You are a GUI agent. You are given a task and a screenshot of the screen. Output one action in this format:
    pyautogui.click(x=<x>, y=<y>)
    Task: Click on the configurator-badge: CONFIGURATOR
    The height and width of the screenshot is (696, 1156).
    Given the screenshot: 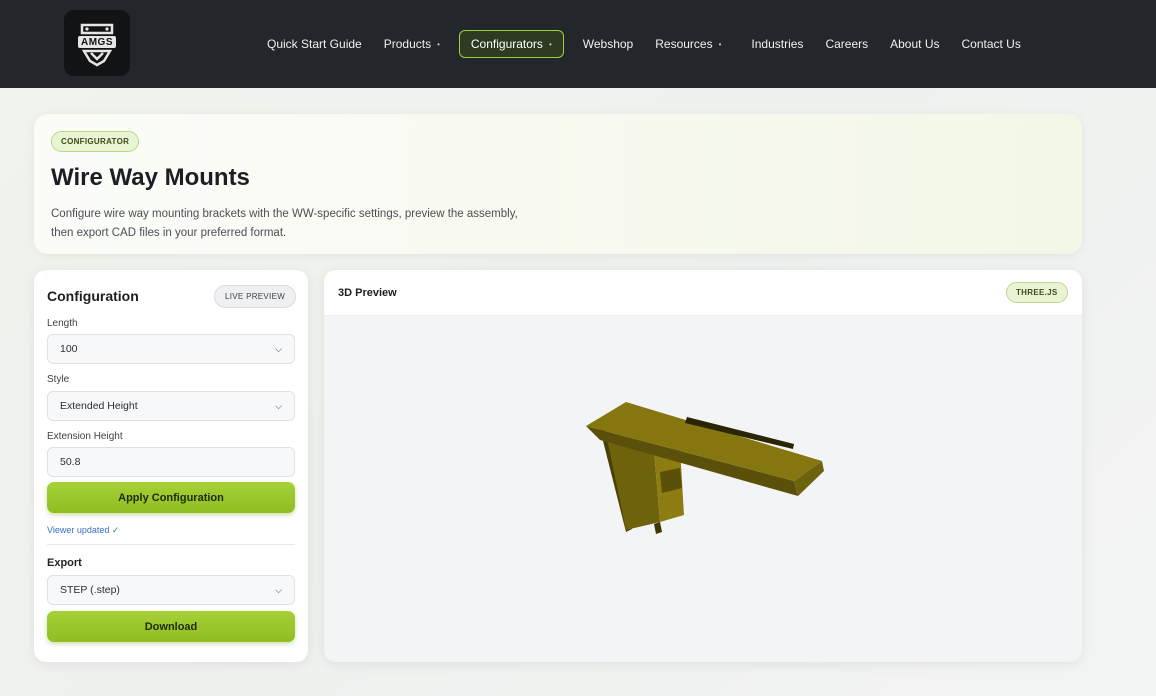 What is the action you would take?
    pyautogui.click(x=95, y=141)
    